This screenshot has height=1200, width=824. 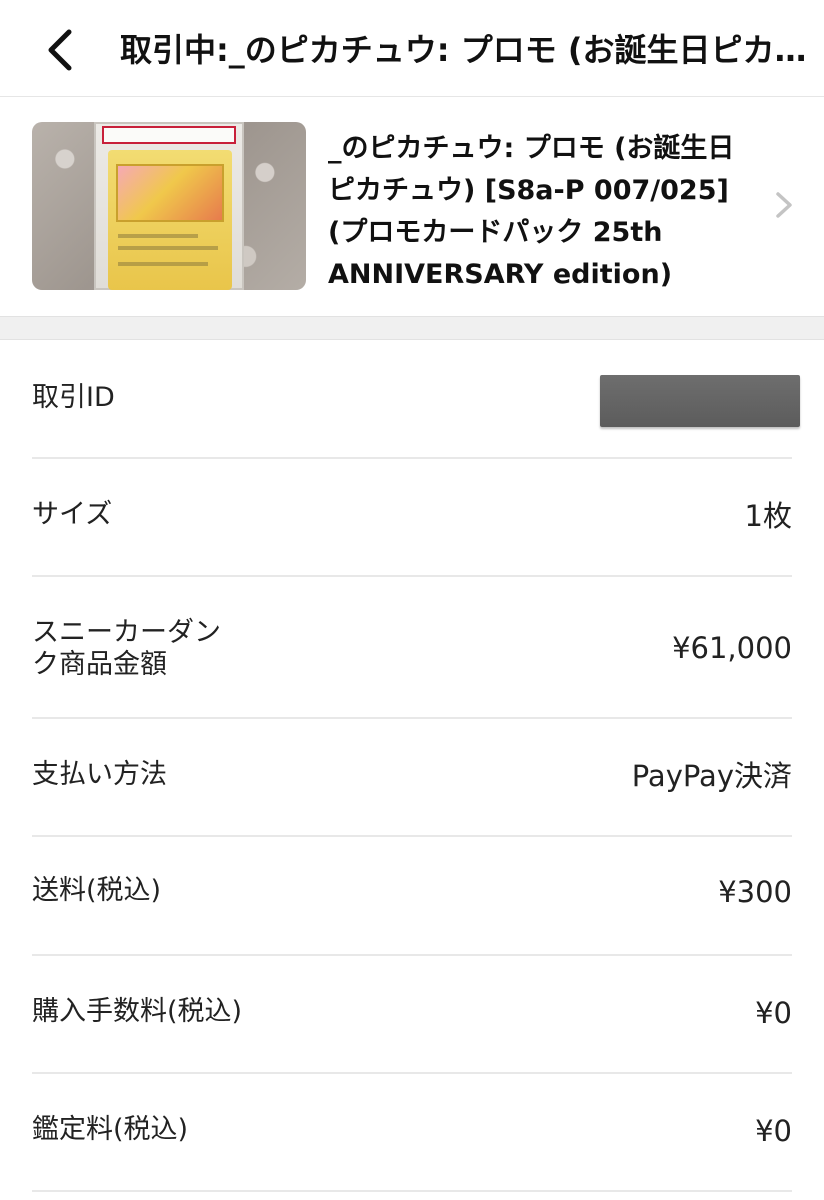 I want to click on row-label: スニーカーダンク商品金額, so click(x=126, y=648).